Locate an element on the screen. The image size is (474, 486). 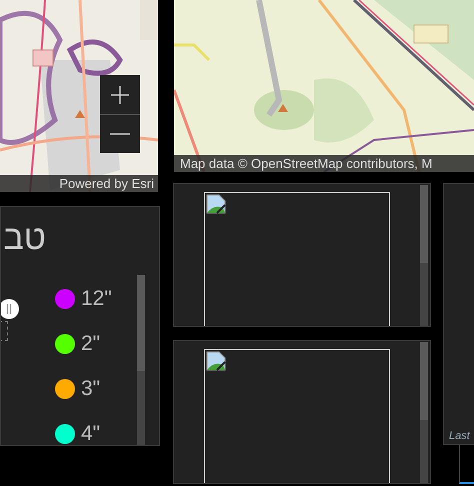
map-attribution: Powered by Esri is located at coordinates (79, 183).